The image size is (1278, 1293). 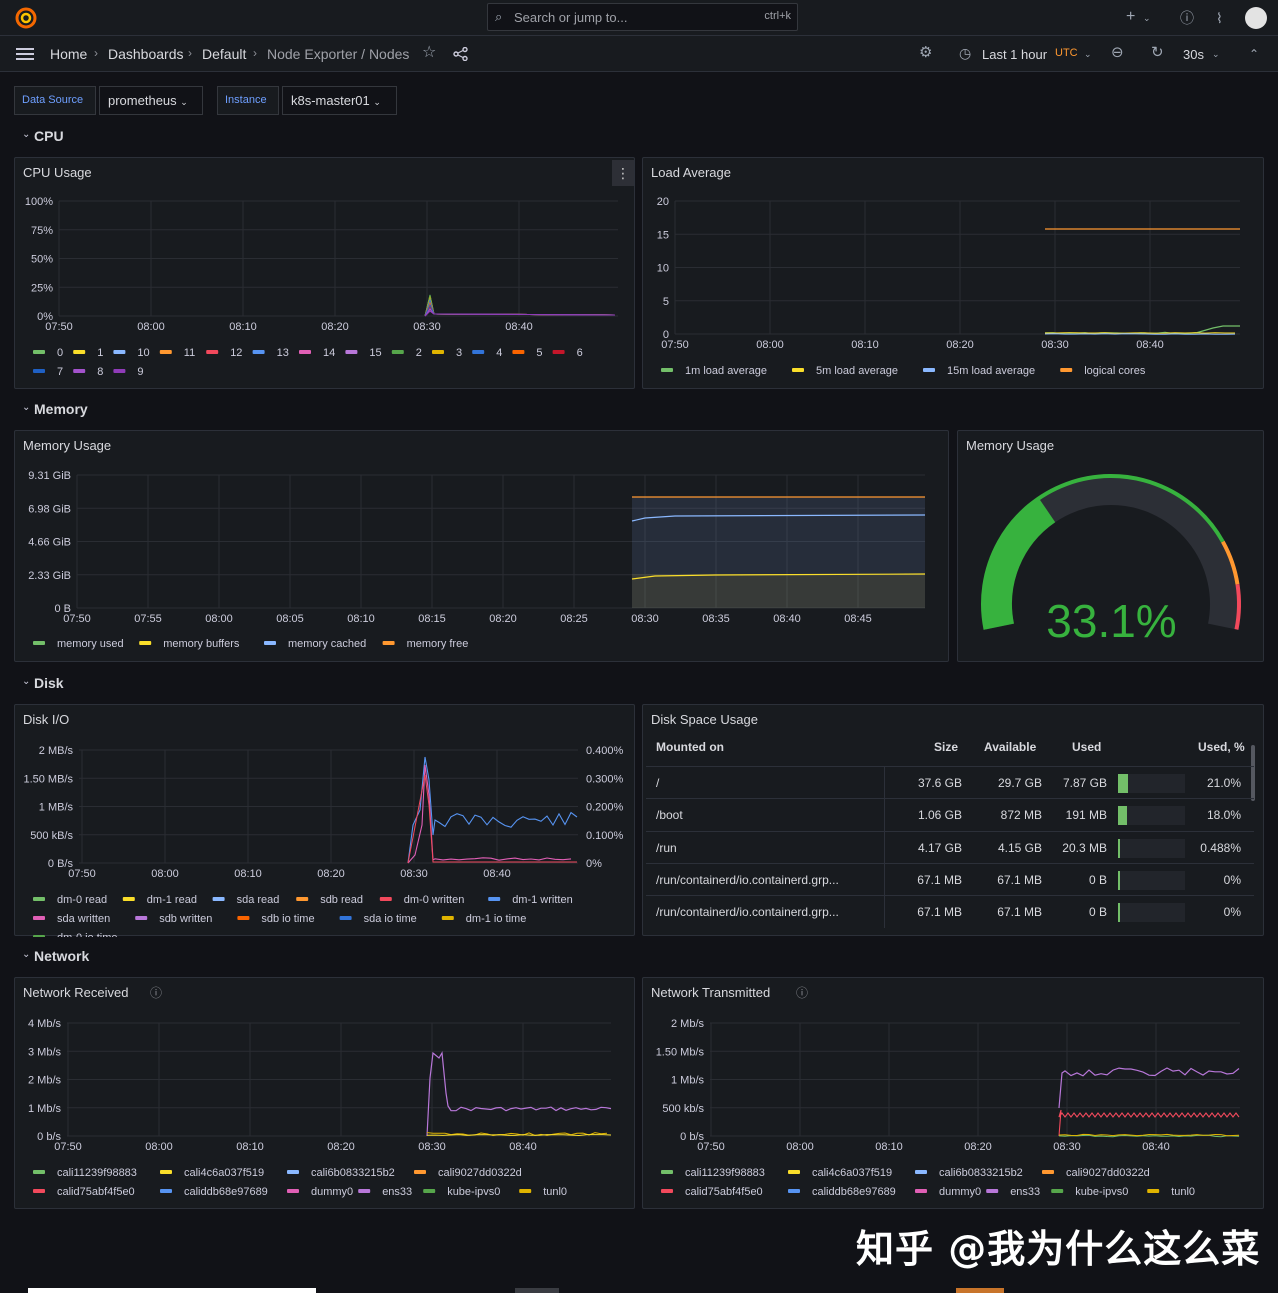 I want to click on timezone-label: UTC, so click(x=1066, y=53).